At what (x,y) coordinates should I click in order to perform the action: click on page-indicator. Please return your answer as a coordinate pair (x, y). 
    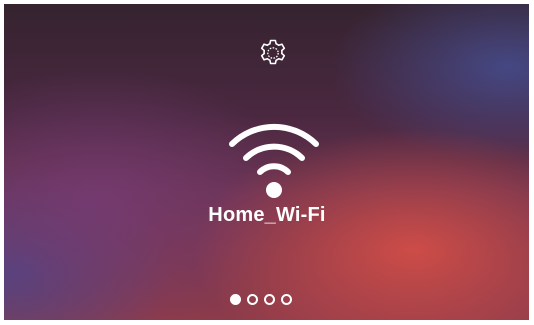
    Looking at the image, I should click on (261, 299).